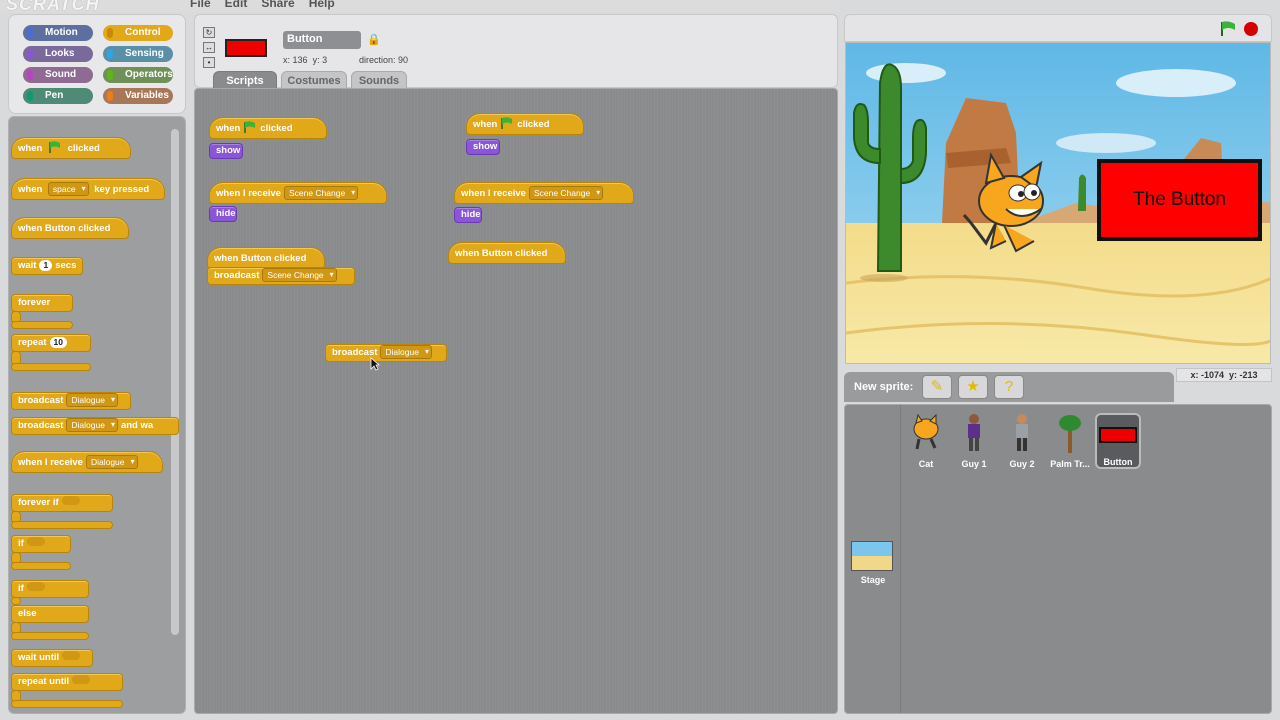 The width and height of the screenshot is (1280, 720). What do you see at coordinates (322, 40) in the screenshot?
I see `sprite-name-field: Button` at bounding box center [322, 40].